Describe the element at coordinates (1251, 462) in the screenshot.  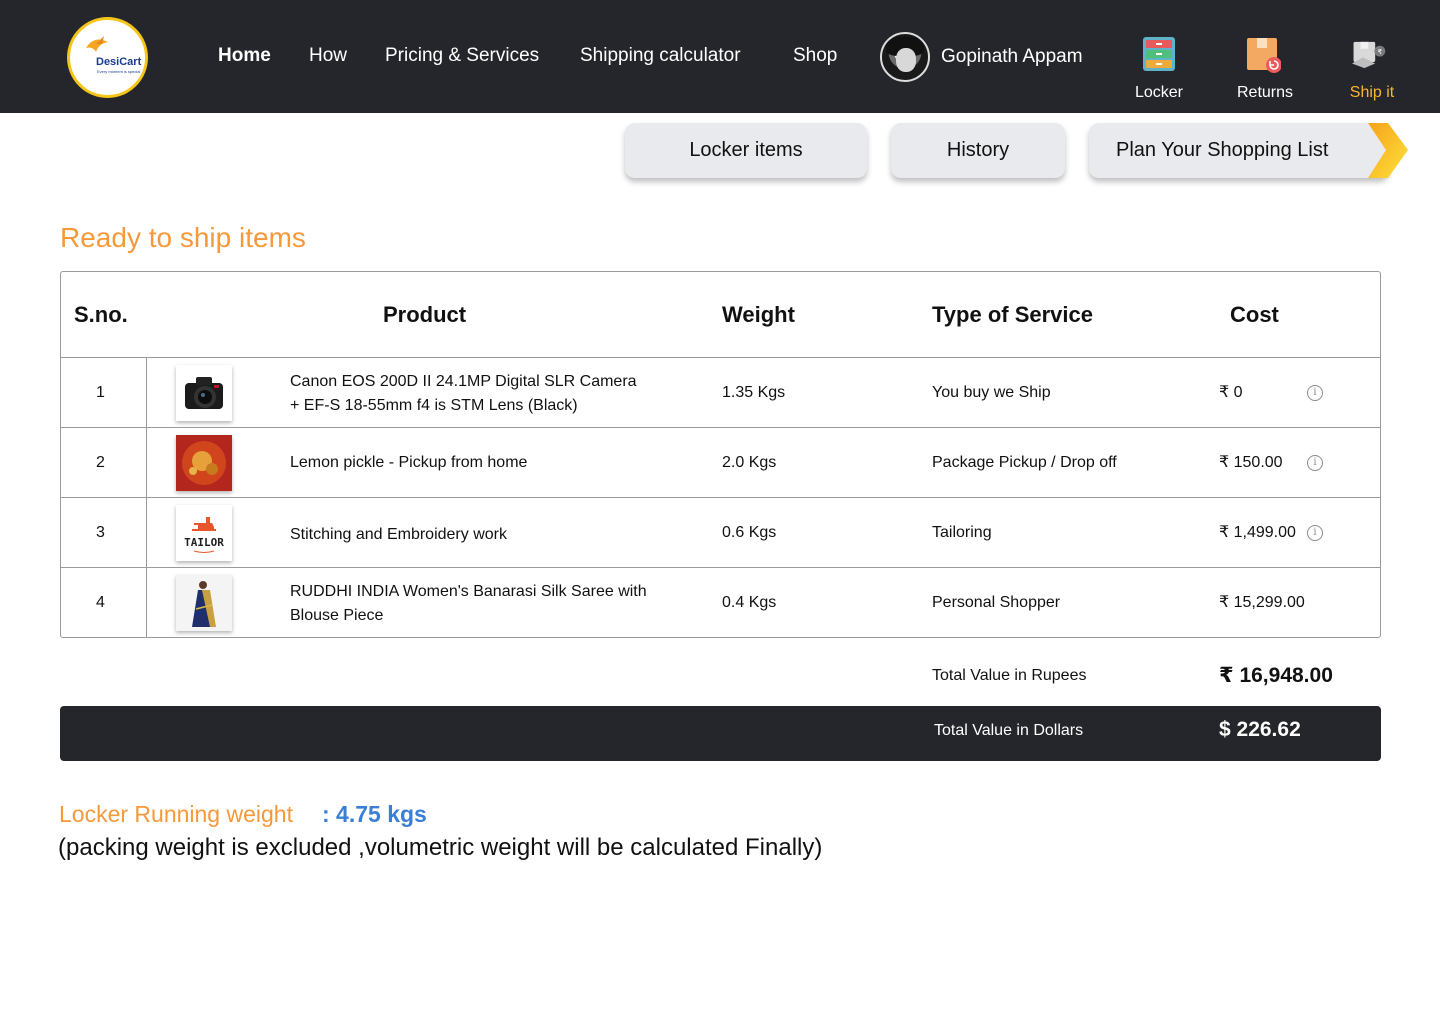
I see `row-2-cost: ₹ 150.00` at that location.